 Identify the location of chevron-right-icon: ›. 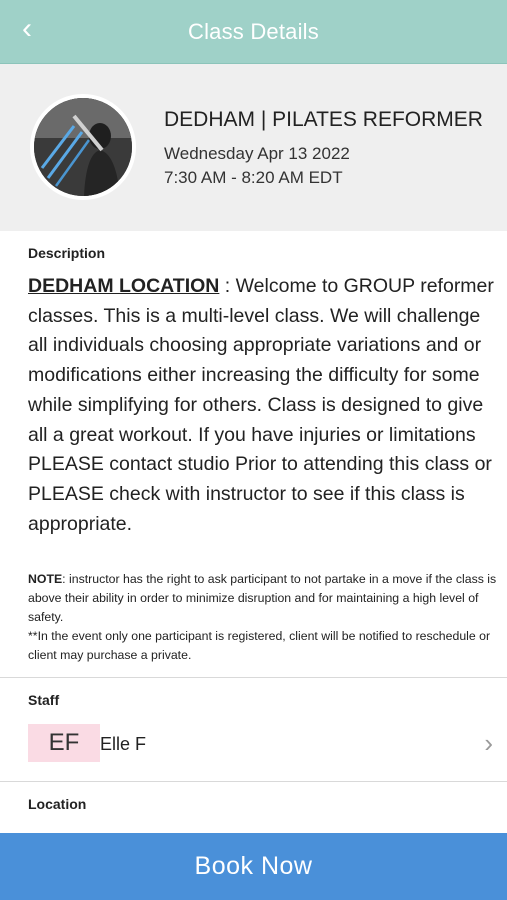
(488, 743).